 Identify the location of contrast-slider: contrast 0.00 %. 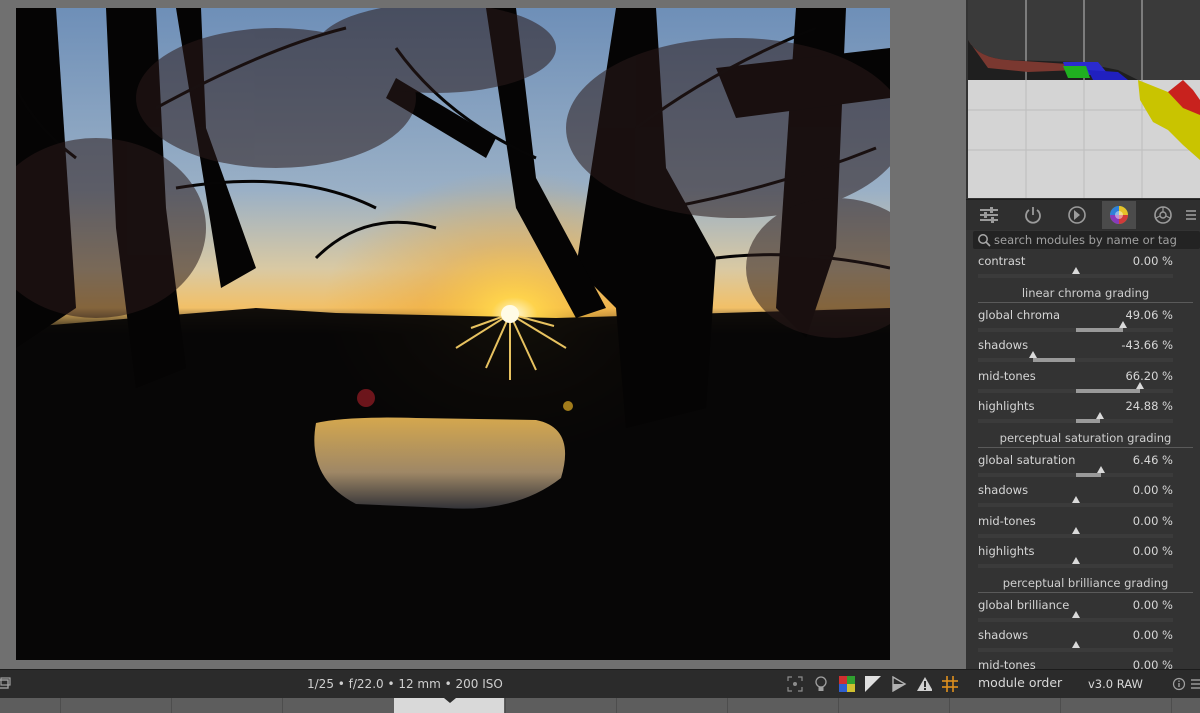
(1085, 267).